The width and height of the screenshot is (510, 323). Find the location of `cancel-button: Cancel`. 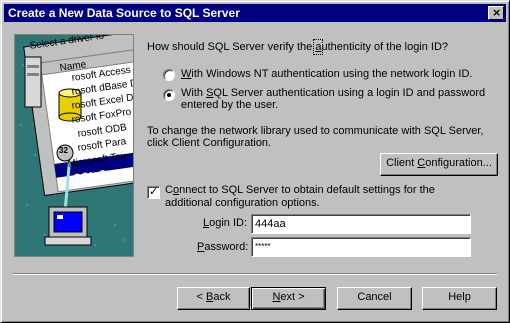

cancel-button: Cancel is located at coordinates (374, 298).